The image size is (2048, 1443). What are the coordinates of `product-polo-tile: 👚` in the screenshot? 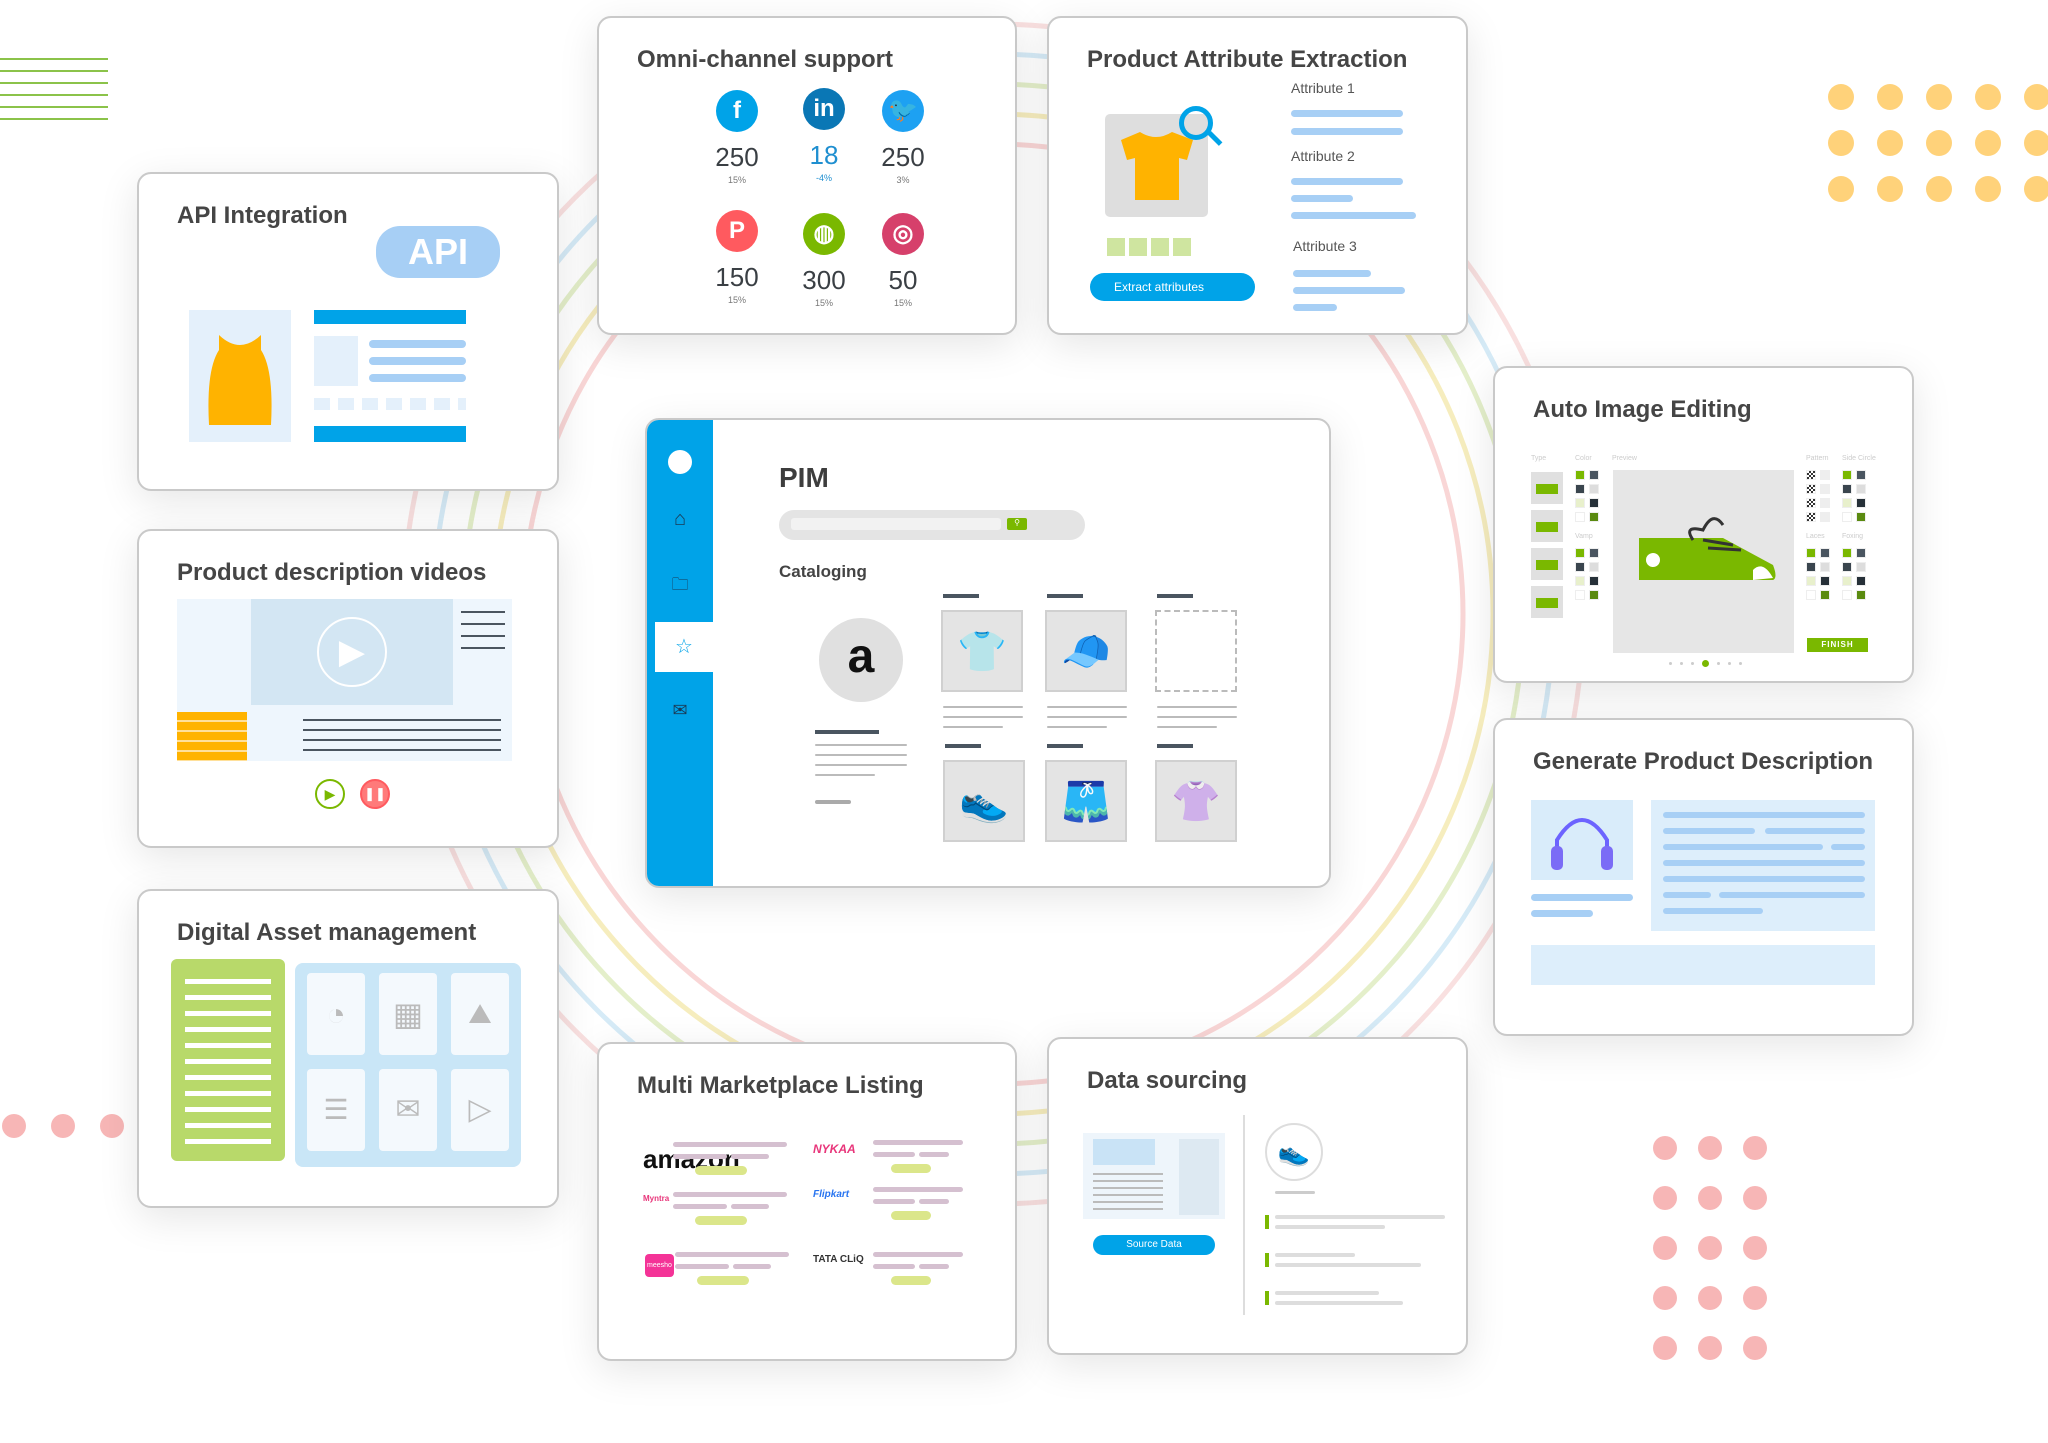 It's located at (1196, 801).